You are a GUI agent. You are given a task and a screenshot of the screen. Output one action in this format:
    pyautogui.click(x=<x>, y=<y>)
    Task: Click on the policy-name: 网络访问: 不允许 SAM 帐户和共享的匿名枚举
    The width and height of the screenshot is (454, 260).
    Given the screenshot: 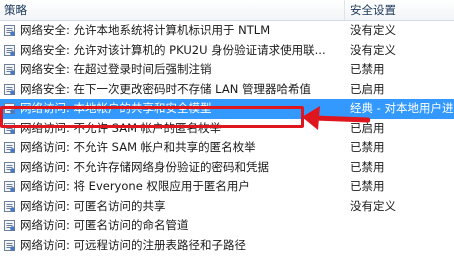 What is the action you would take?
    pyautogui.click(x=138, y=147)
    